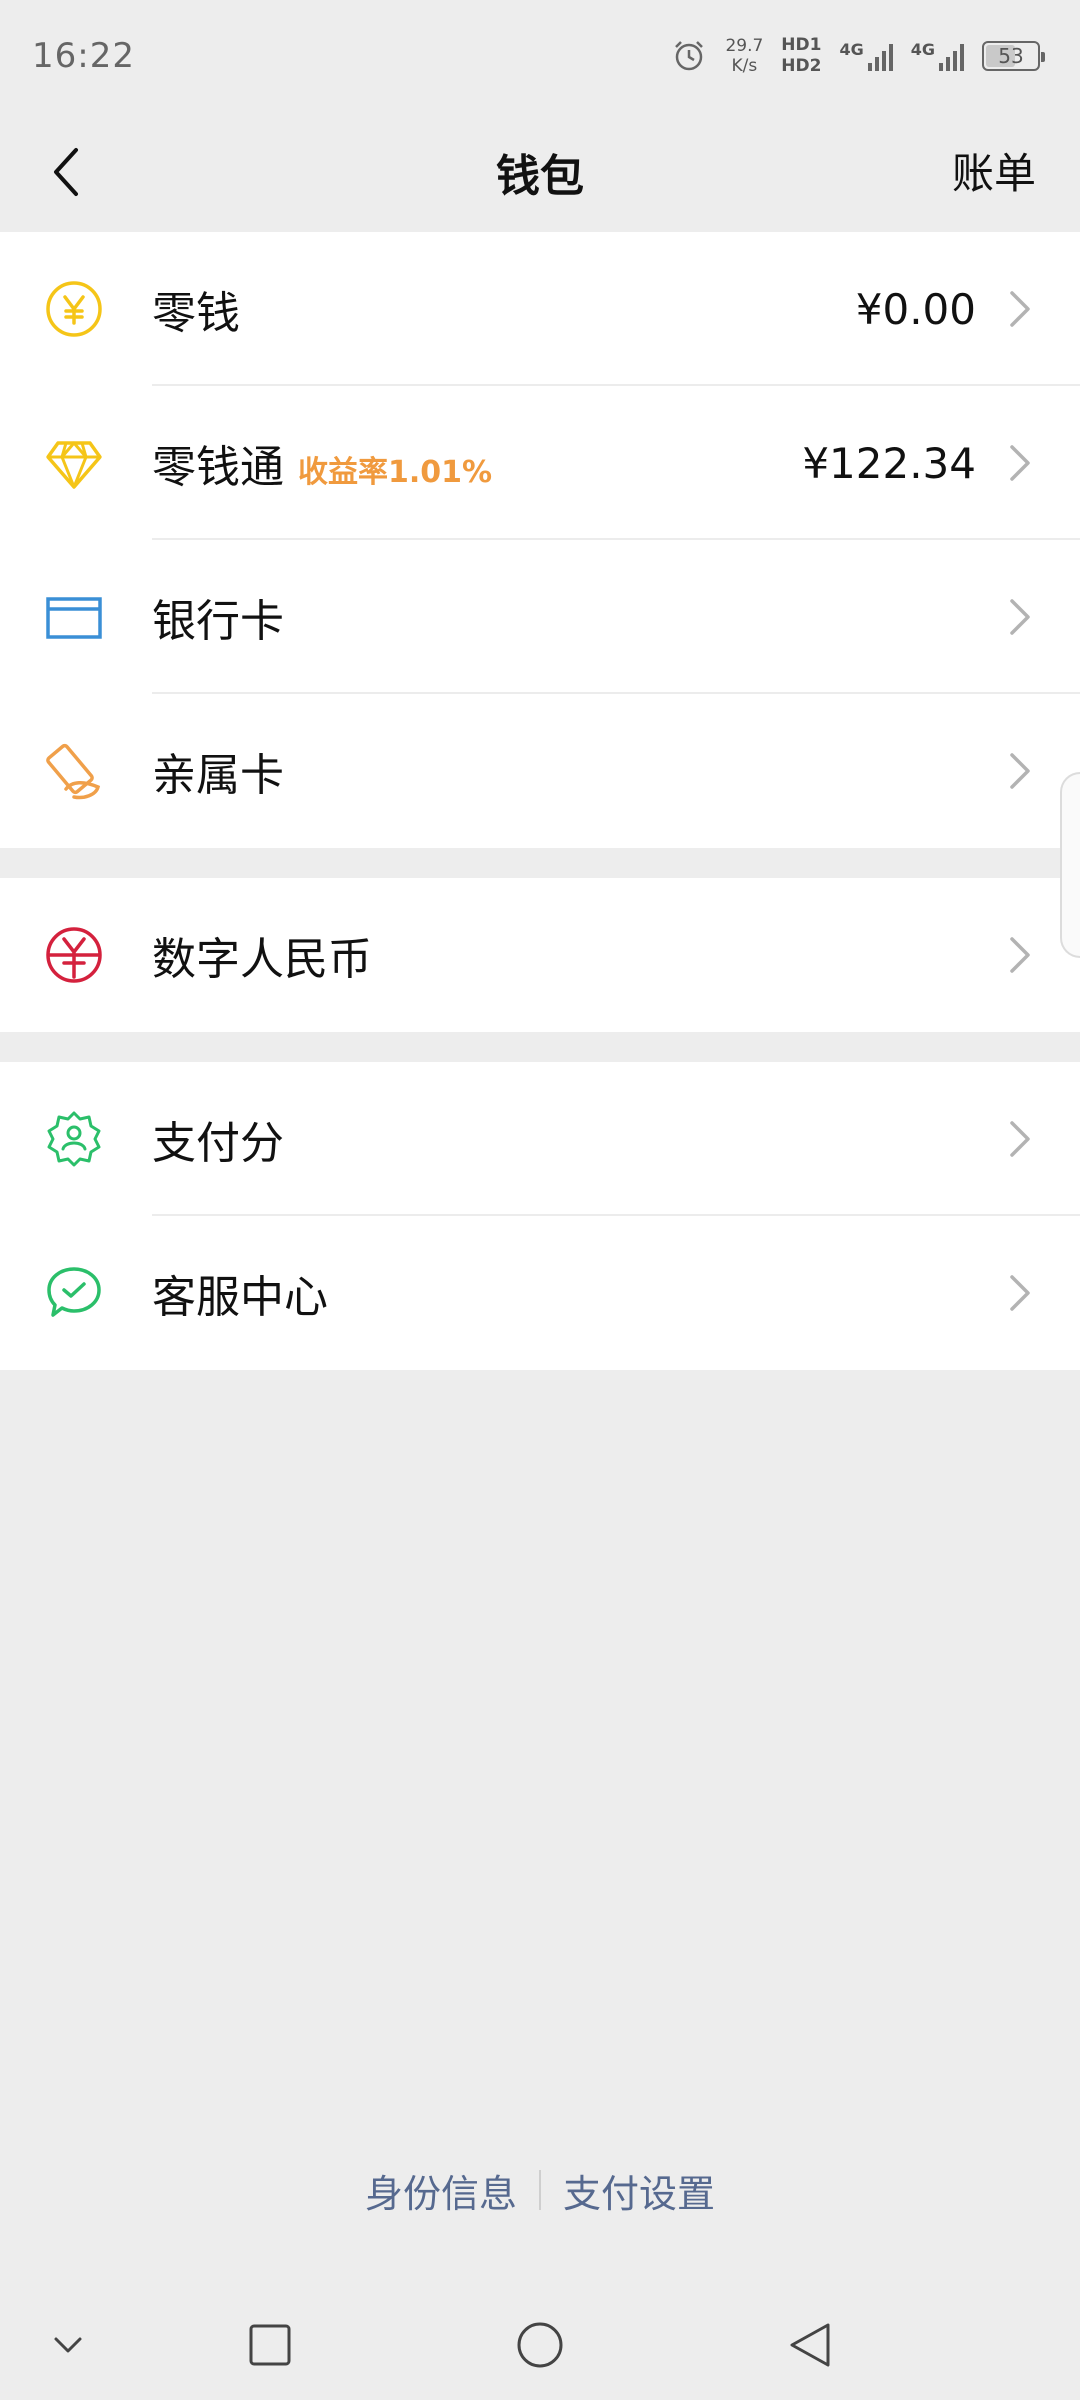  I want to click on row-label: 零钱, so click(196, 313).